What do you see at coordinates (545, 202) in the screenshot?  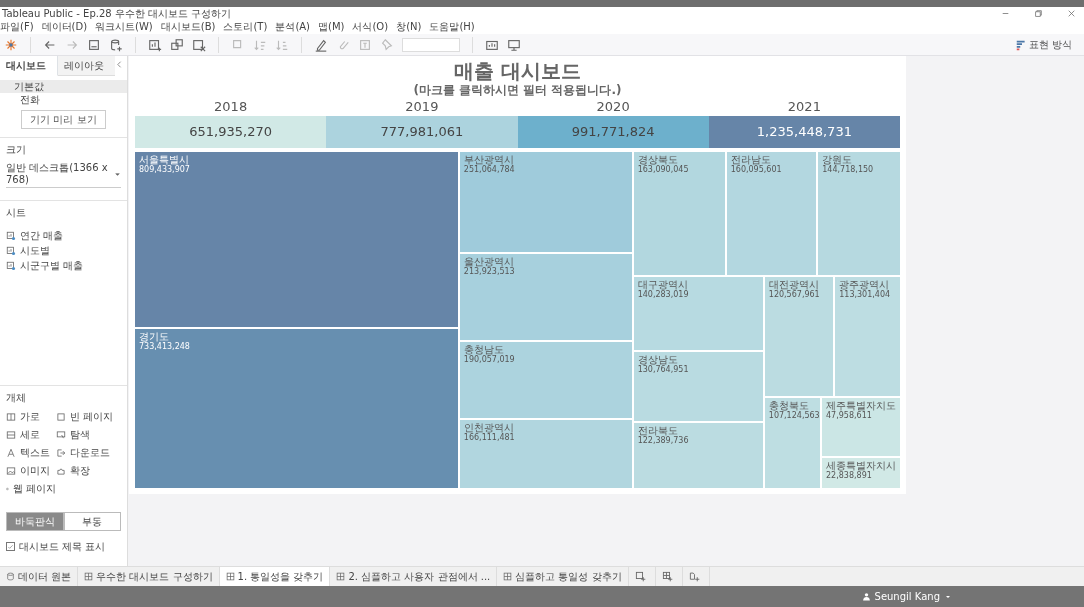 I see `treemap-tile: 부산광역시 251,064,784` at bounding box center [545, 202].